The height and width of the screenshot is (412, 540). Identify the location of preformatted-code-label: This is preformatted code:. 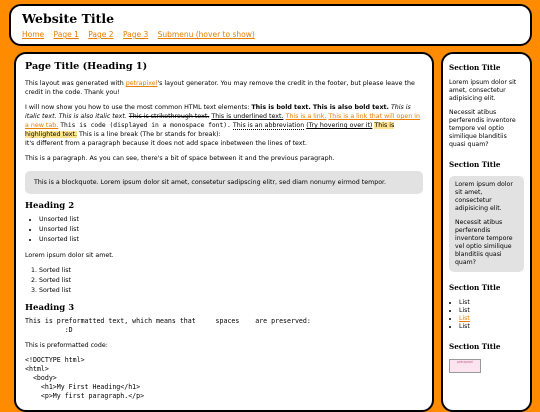
(66, 345).